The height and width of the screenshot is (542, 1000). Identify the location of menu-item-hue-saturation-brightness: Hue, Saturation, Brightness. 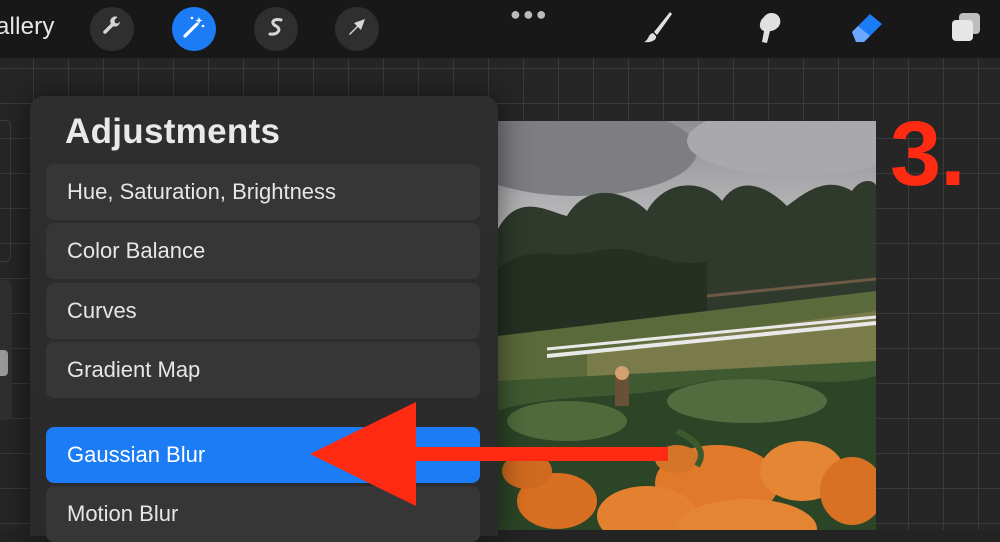
(263, 192).